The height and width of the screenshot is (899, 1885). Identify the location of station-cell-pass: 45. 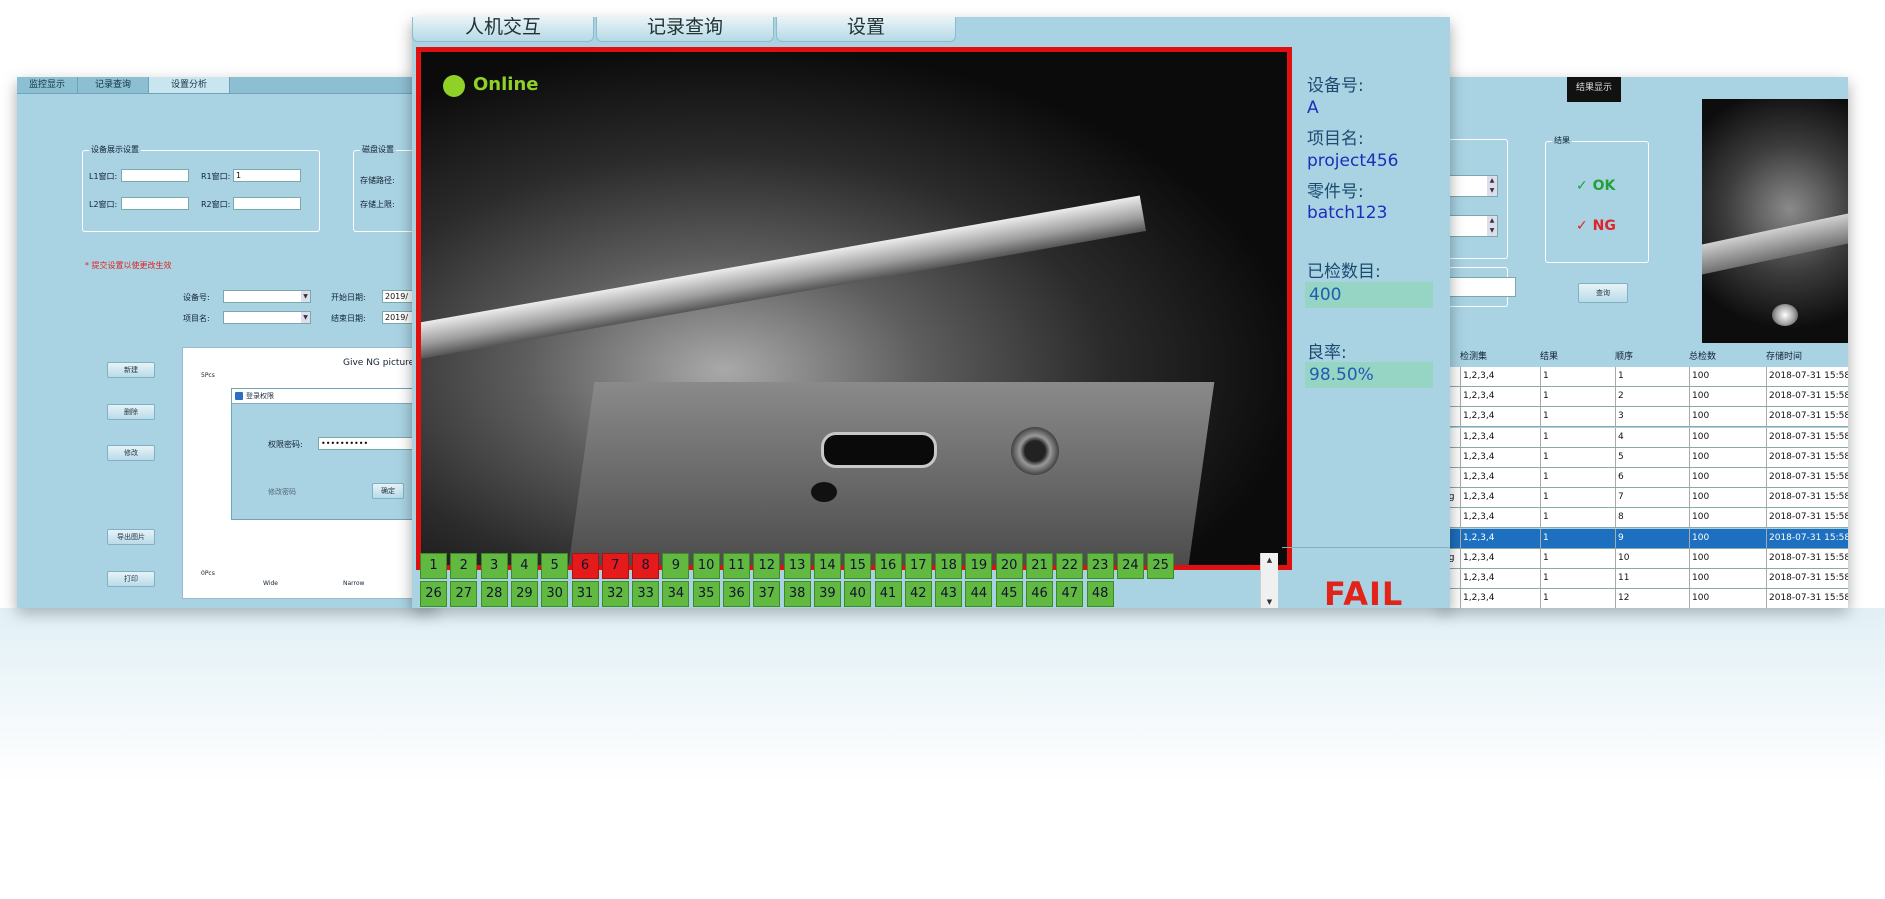
(1009, 594).